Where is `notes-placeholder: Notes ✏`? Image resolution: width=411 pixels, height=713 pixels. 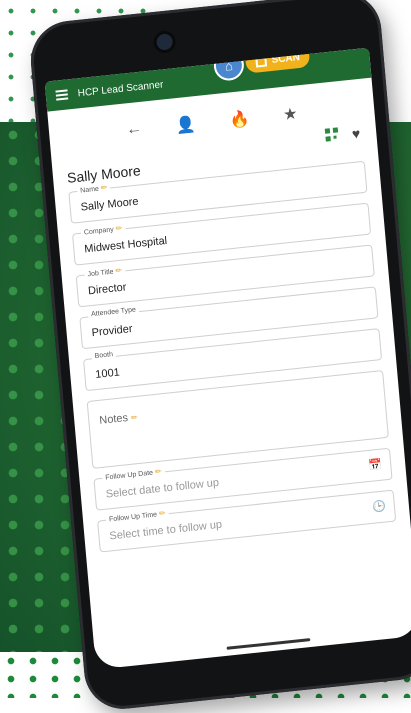
notes-placeholder: Notes ✏ is located at coordinates (118, 419).